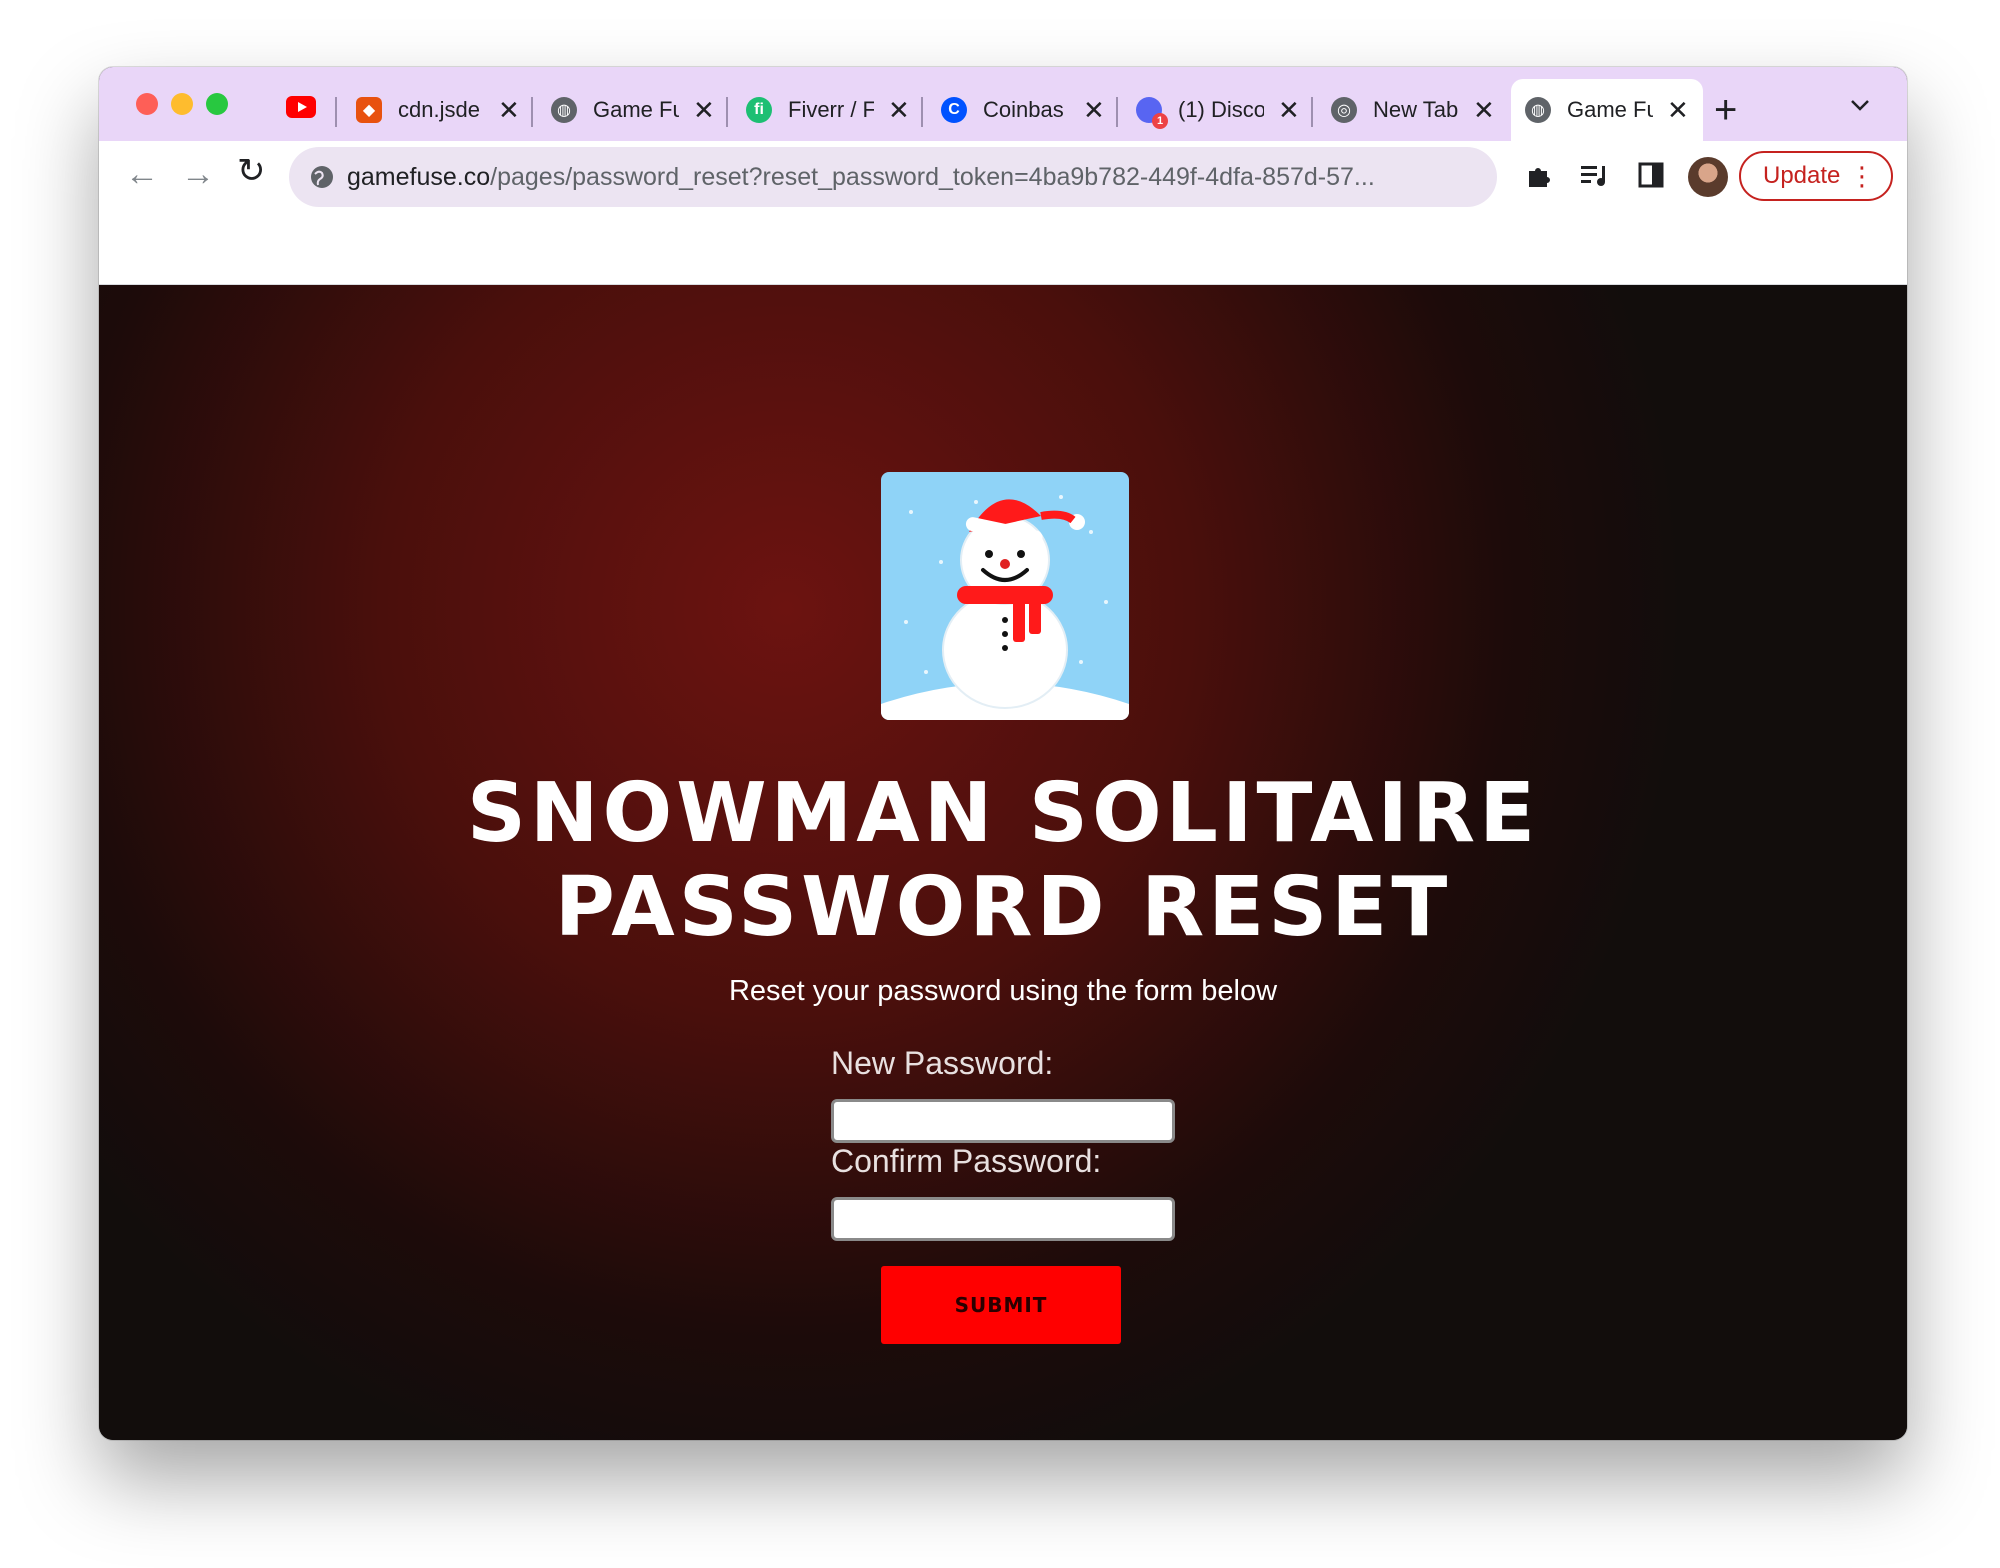  Describe the element at coordinates (1003, 907) in the screenshot. I see `title-line-2: PASSWORD RESET` at that location.